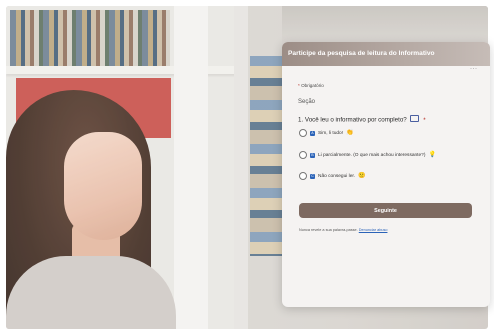 Image resolution: width=494 pixels, height=335 pixels. What do you see at coordinates (424, 120) in the screenshot?
I see `question-required-asterisk: *` at bounding box center [424, 120].